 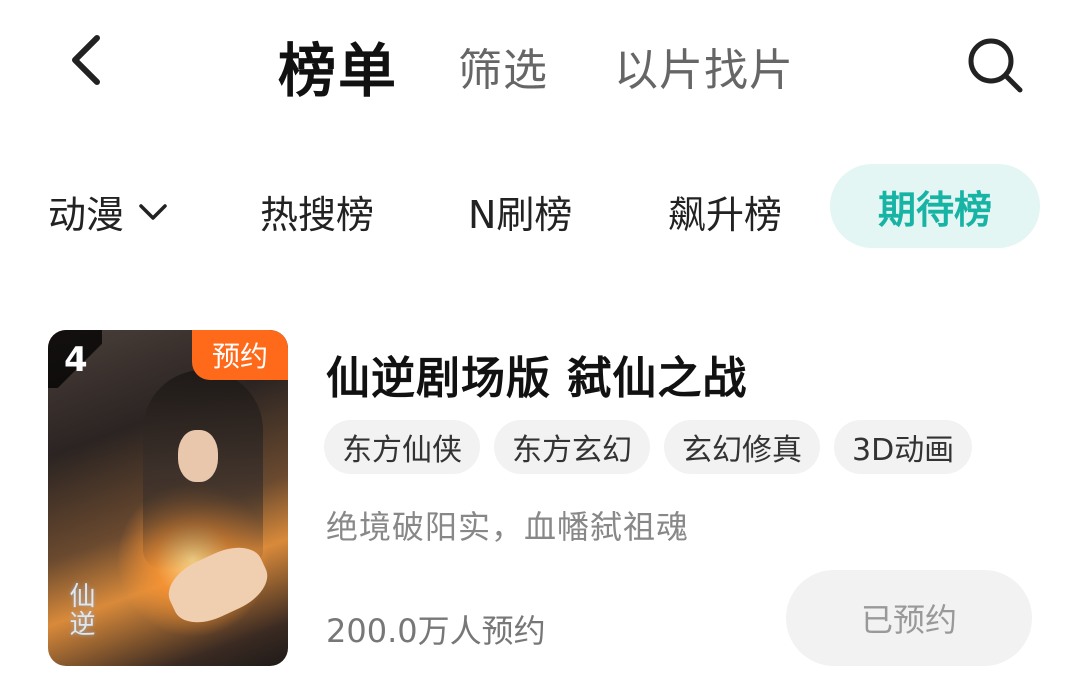 What do you see at coordinates (508, 527) in the screenshot?
I see `item-description: 绝境破阳实，血幡弑祖魂` at bounding box center [508, 527].